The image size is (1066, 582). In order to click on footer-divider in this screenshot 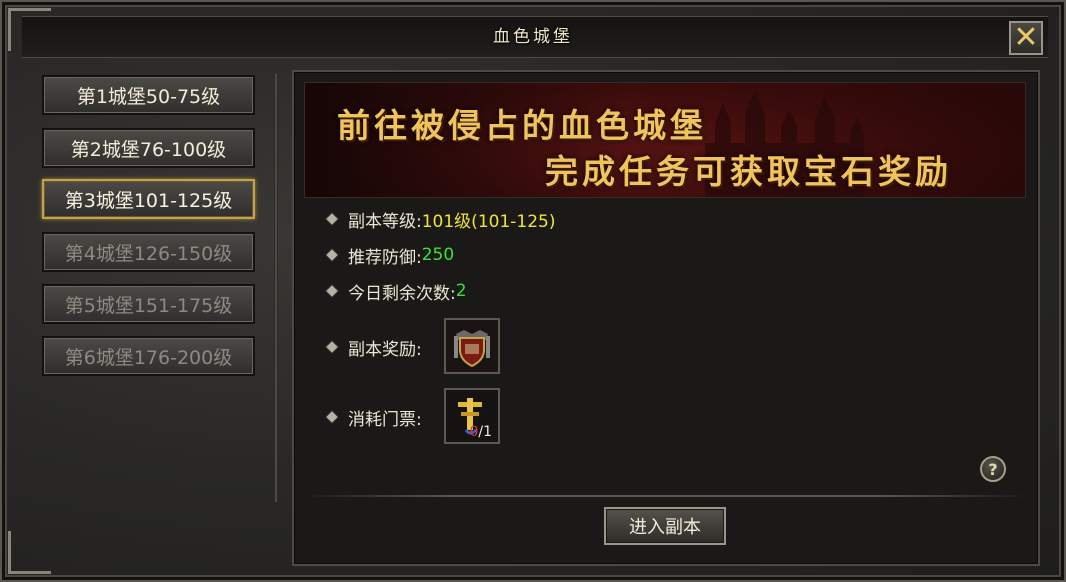, I will do `click(666, 496)`.